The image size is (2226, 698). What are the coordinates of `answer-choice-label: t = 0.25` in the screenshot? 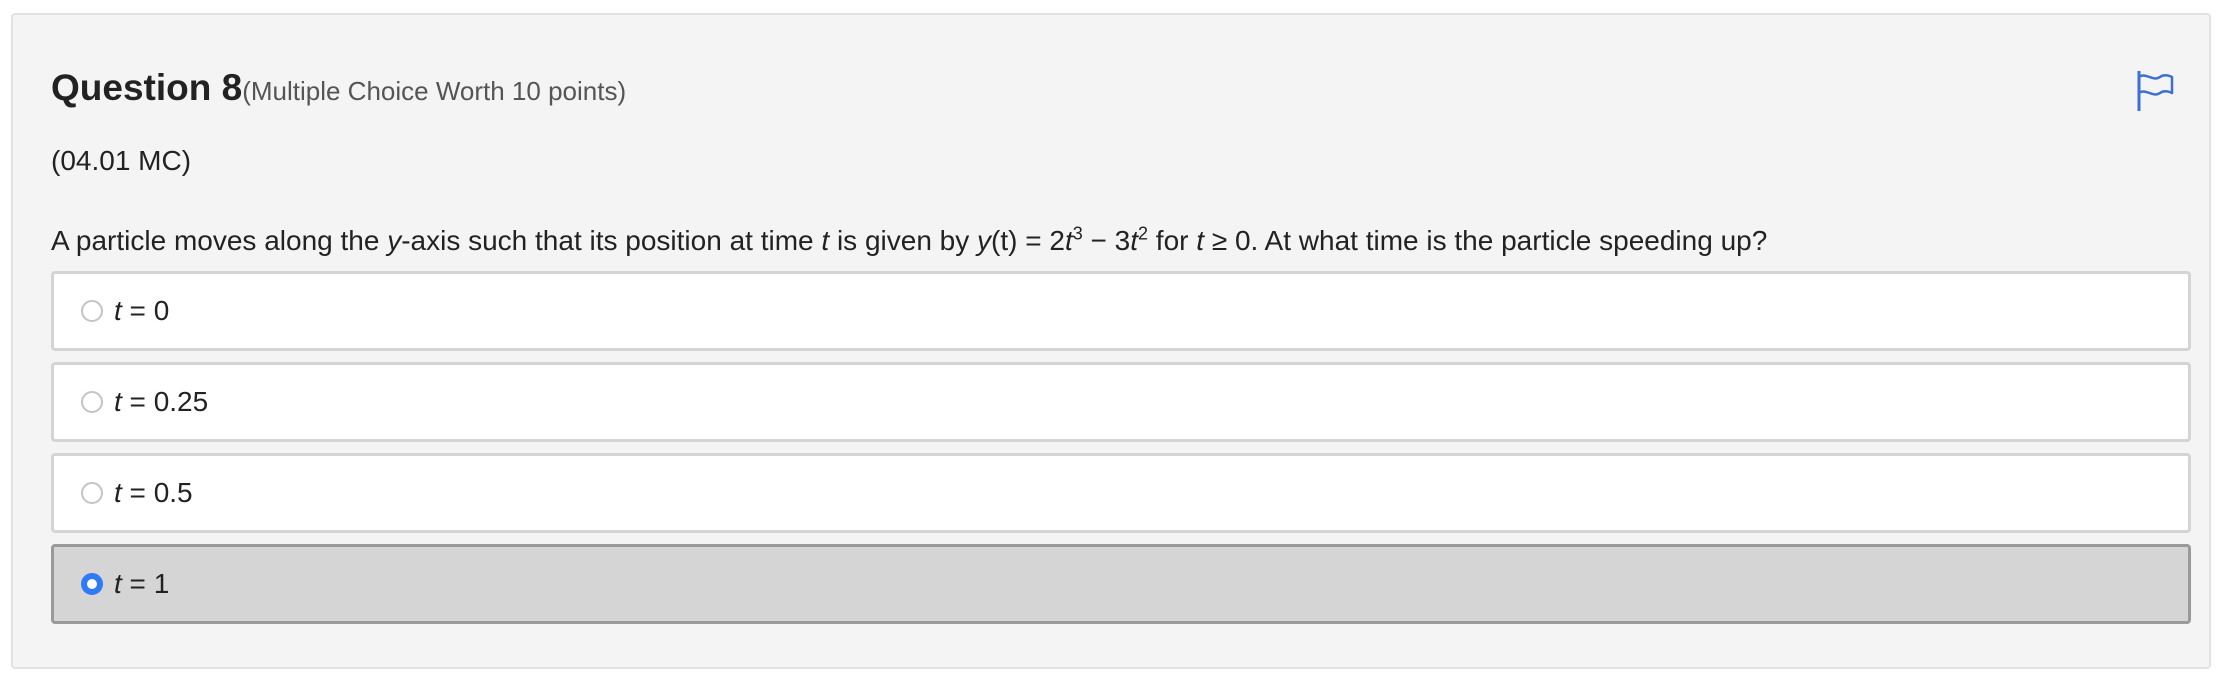 It's located at (161, 401).